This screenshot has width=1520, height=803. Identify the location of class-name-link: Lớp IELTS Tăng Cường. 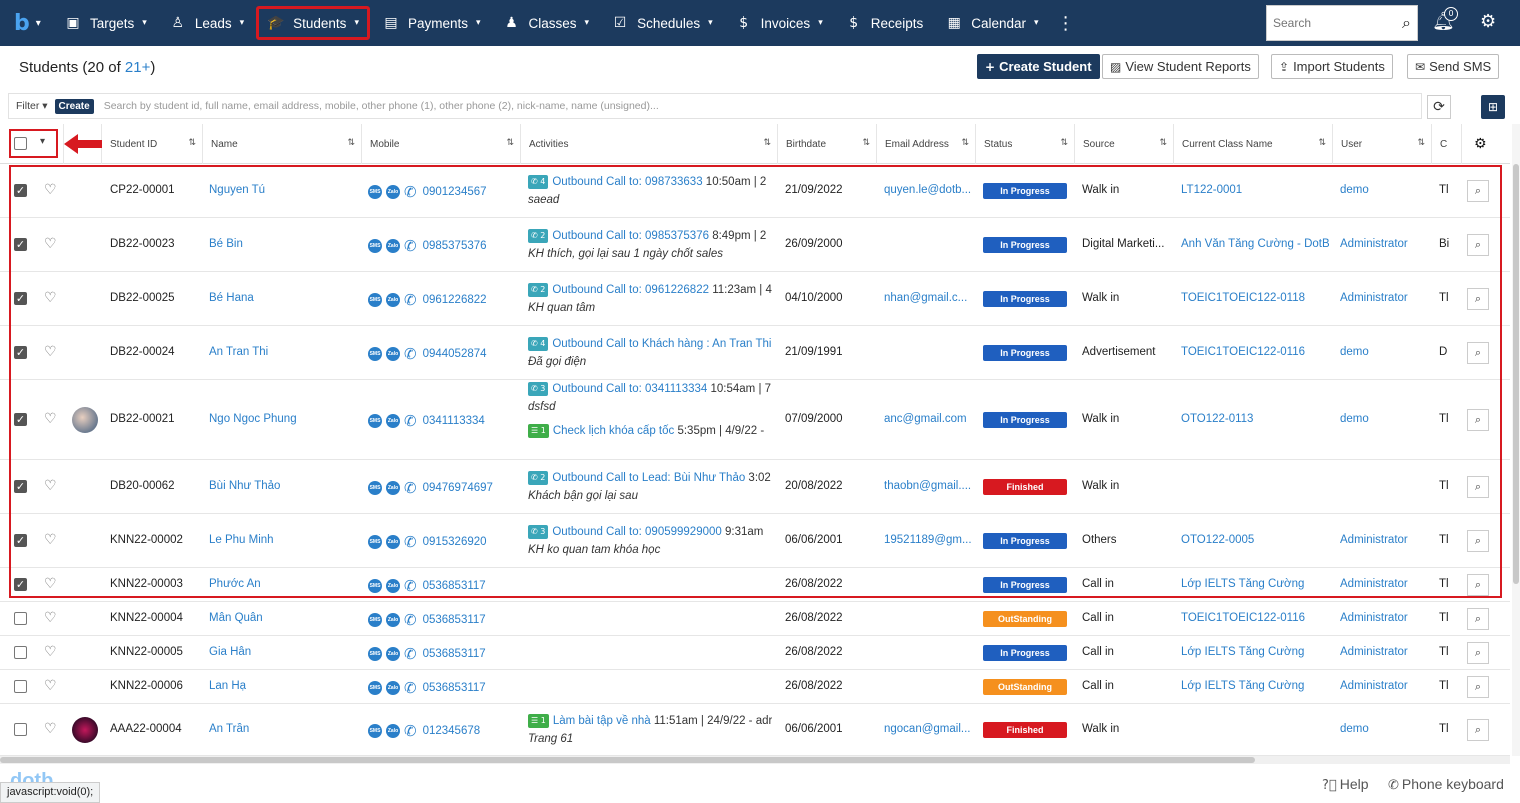
(1255, 652).